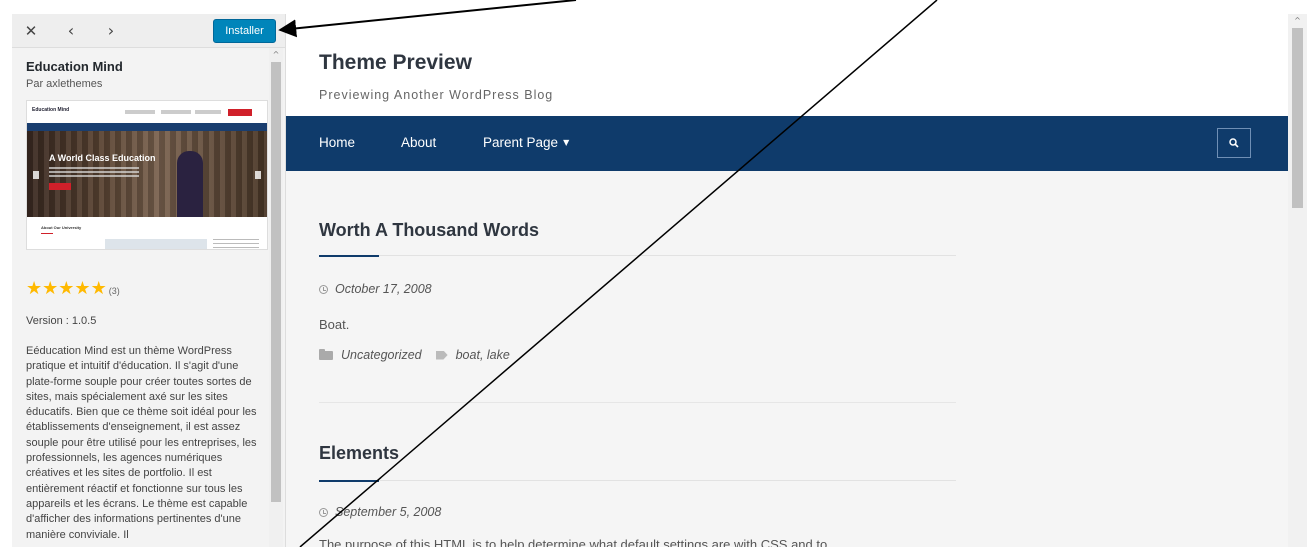  Describe the element at coordinates (114, 291) in the screenshot. I see `rating-count: (3)` at that location.